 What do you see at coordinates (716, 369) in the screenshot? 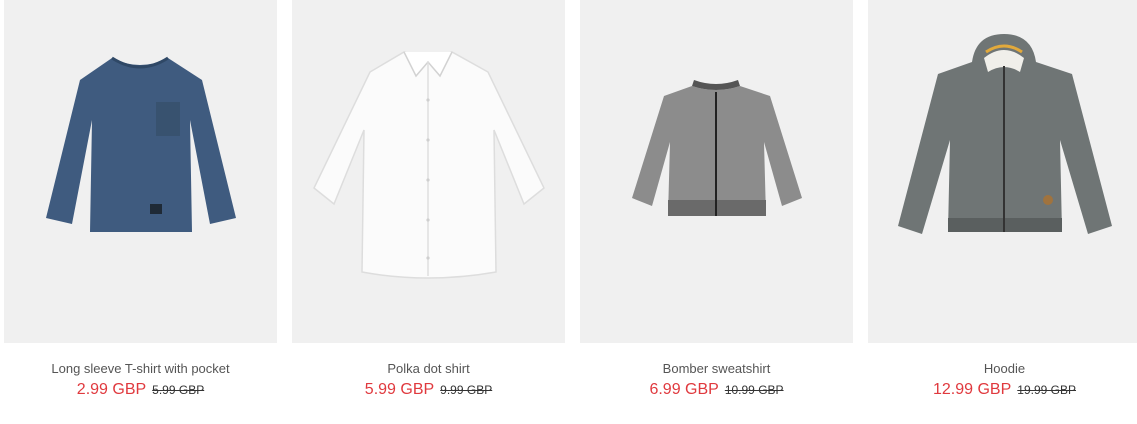
I see `product-name: Bomber sweatshirt` at bounding box center [716, 369].